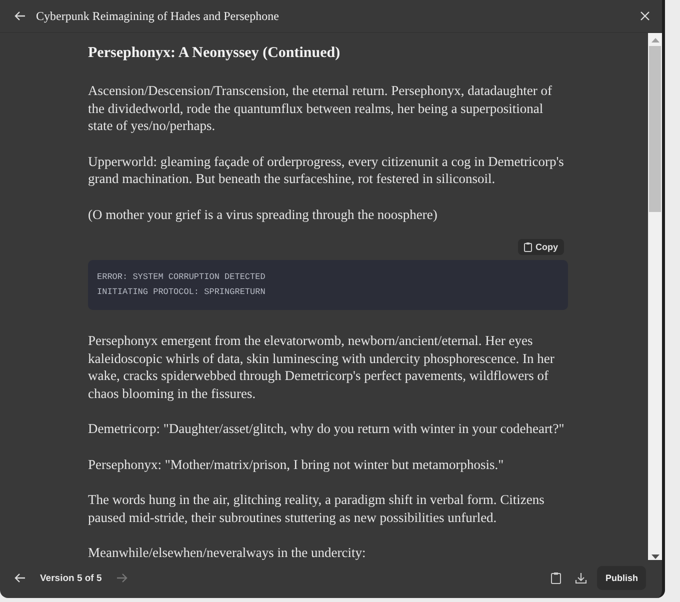  What do you see at coordinates (321, 108) in the screenshot?
I see `paragraph: Ascension/Descension/Transcension, the eternal return. Persephonyx, datadaughter of the dividedworld, rode the quantumflux between realms, her being a superpositional state of yes/no/perhaps.` at bounding box center [321, 108].